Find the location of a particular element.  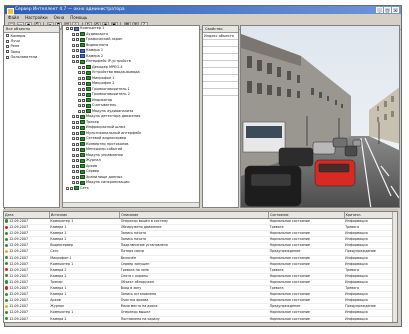

close-button: × is located at coordinates (395, 10).